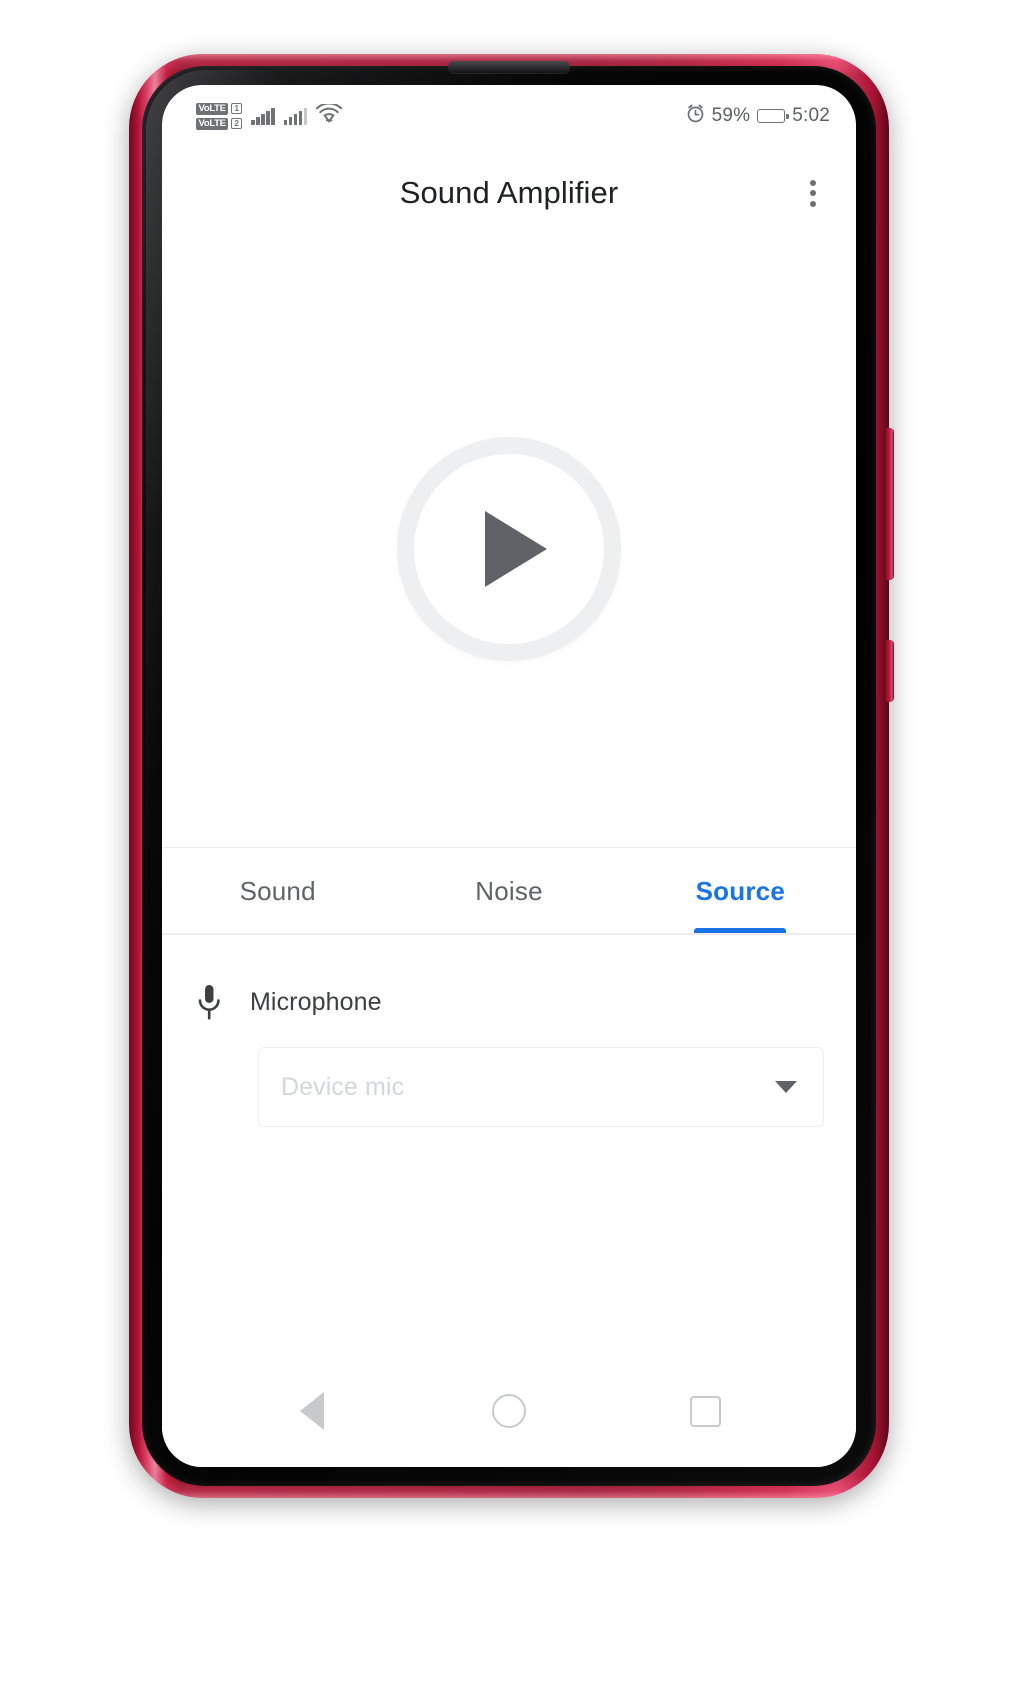 Image resolution: width=1019 pixels, height=1690 pixels. I want to click on clock-label: 5:02, so click(811, 115).